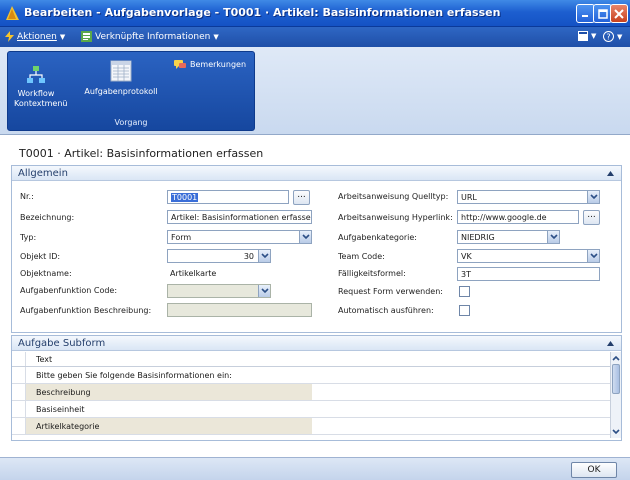 The height and width of the screenshot is (480, 630). I want to click on ribbon-group-label: Vorgang, so click(131, 122).